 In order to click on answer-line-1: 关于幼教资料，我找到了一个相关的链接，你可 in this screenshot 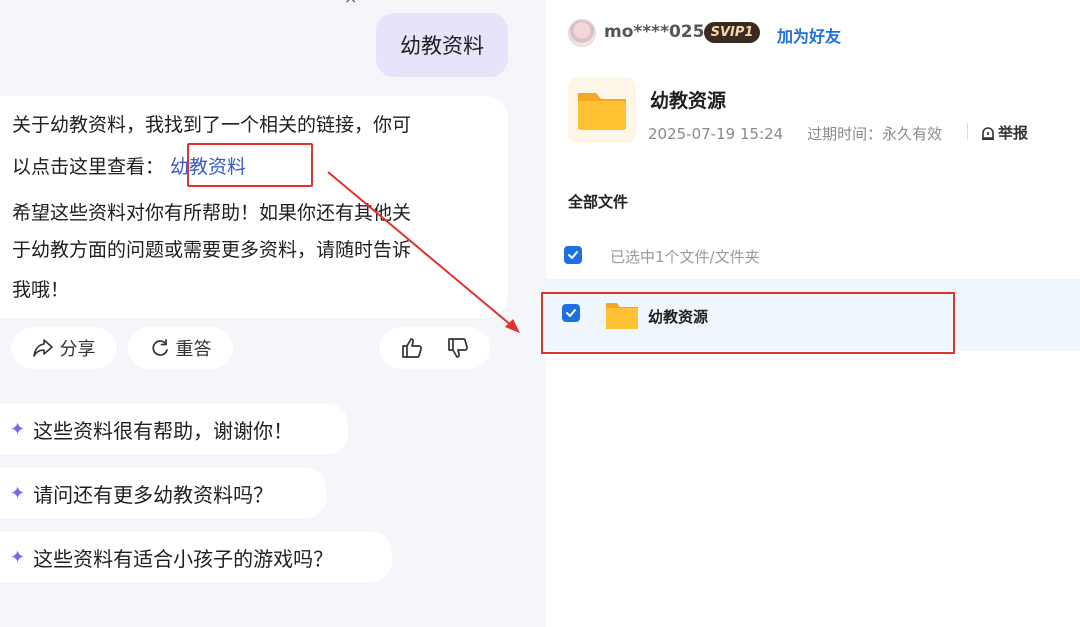, I will do `click(212, 125)`.